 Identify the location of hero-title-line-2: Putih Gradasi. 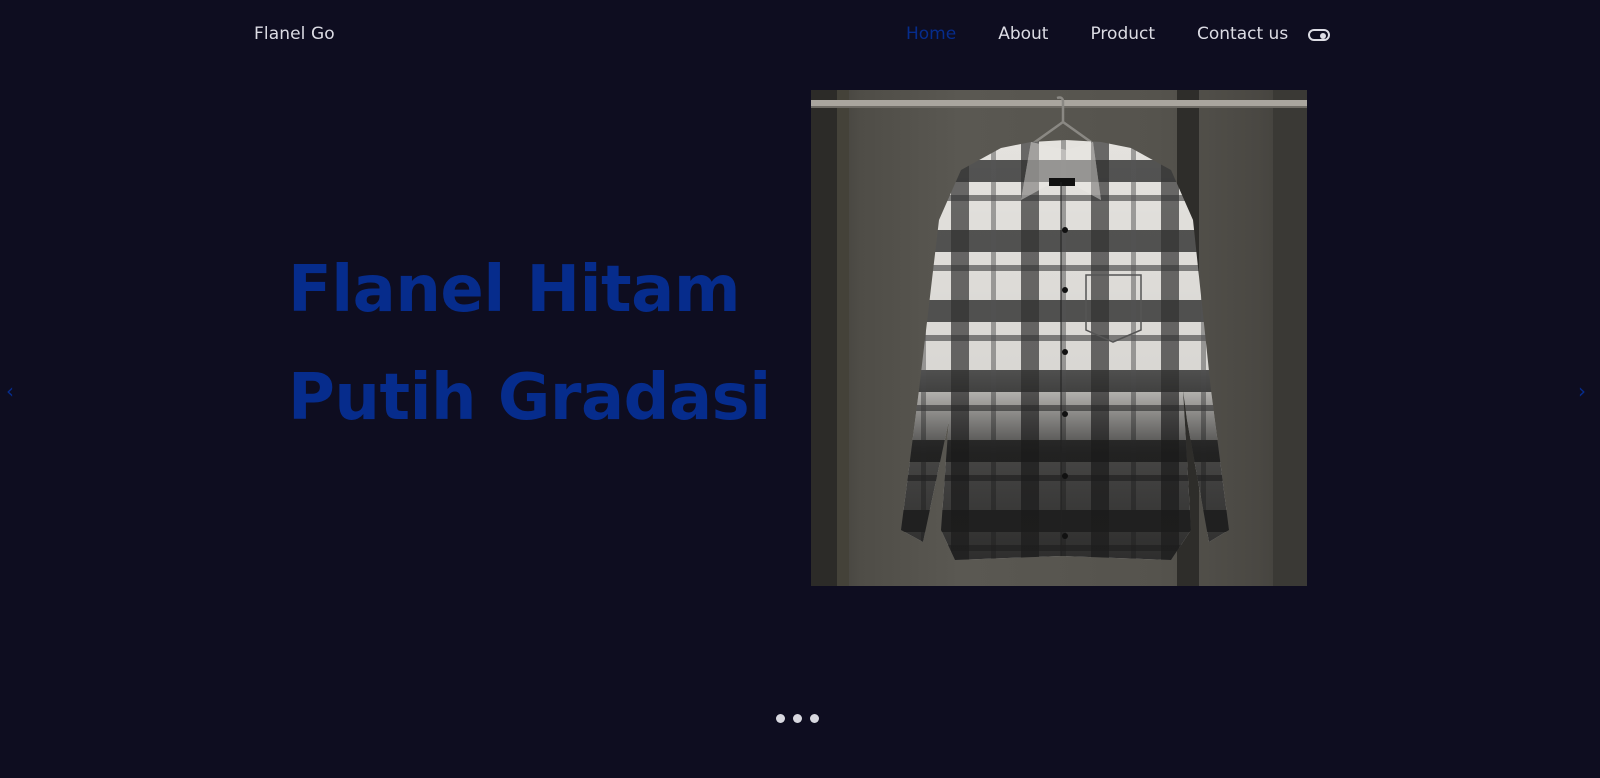
(529, 398).